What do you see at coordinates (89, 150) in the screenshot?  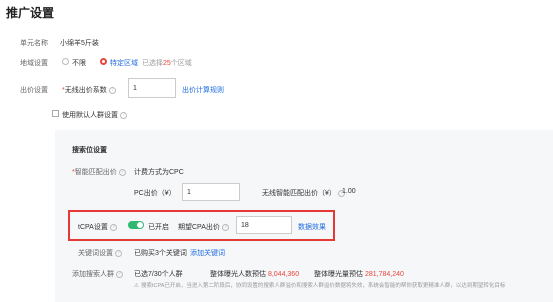 I see `slot-section-title: 搜索位设置` at bounding box center [89, 150].